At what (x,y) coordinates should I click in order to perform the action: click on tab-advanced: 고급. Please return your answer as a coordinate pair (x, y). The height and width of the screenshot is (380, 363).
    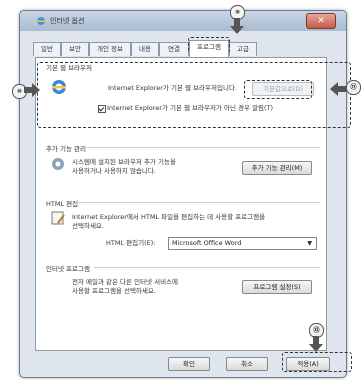
    Looking at the image, I should click on (243, 49).